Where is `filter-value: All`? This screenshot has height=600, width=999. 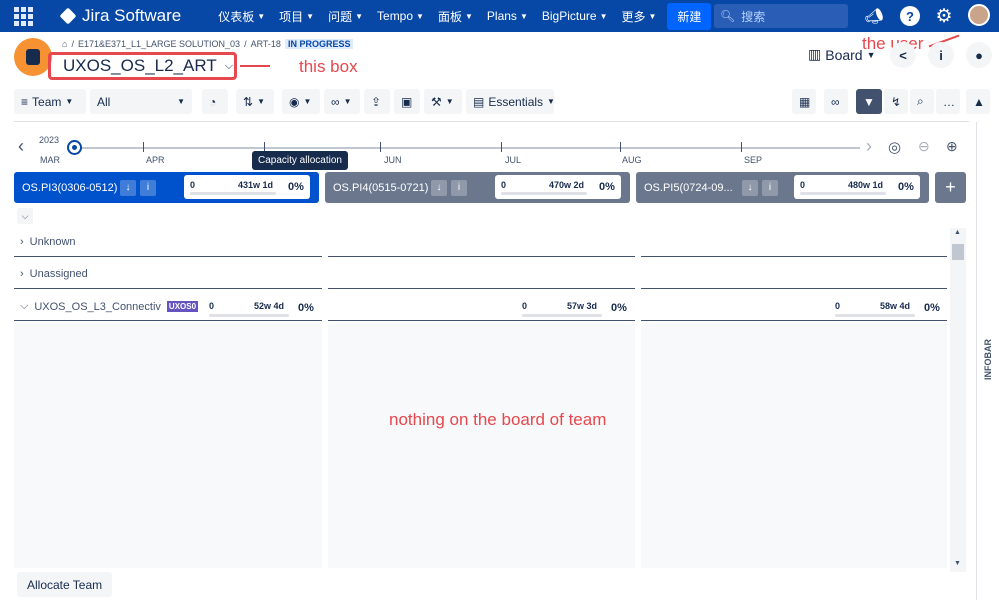 filter-value: All is located at coordinates (104, 101).